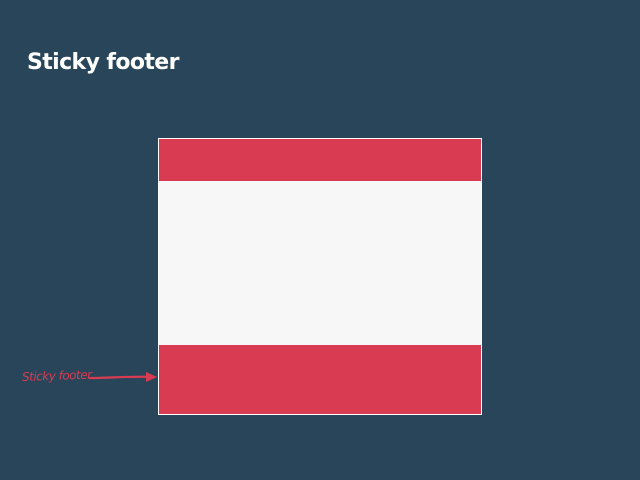 The image size is (640, 480). Describe the element at coordinates (320, 379) in the screenshot. I see `layout-footer-block` at that location.